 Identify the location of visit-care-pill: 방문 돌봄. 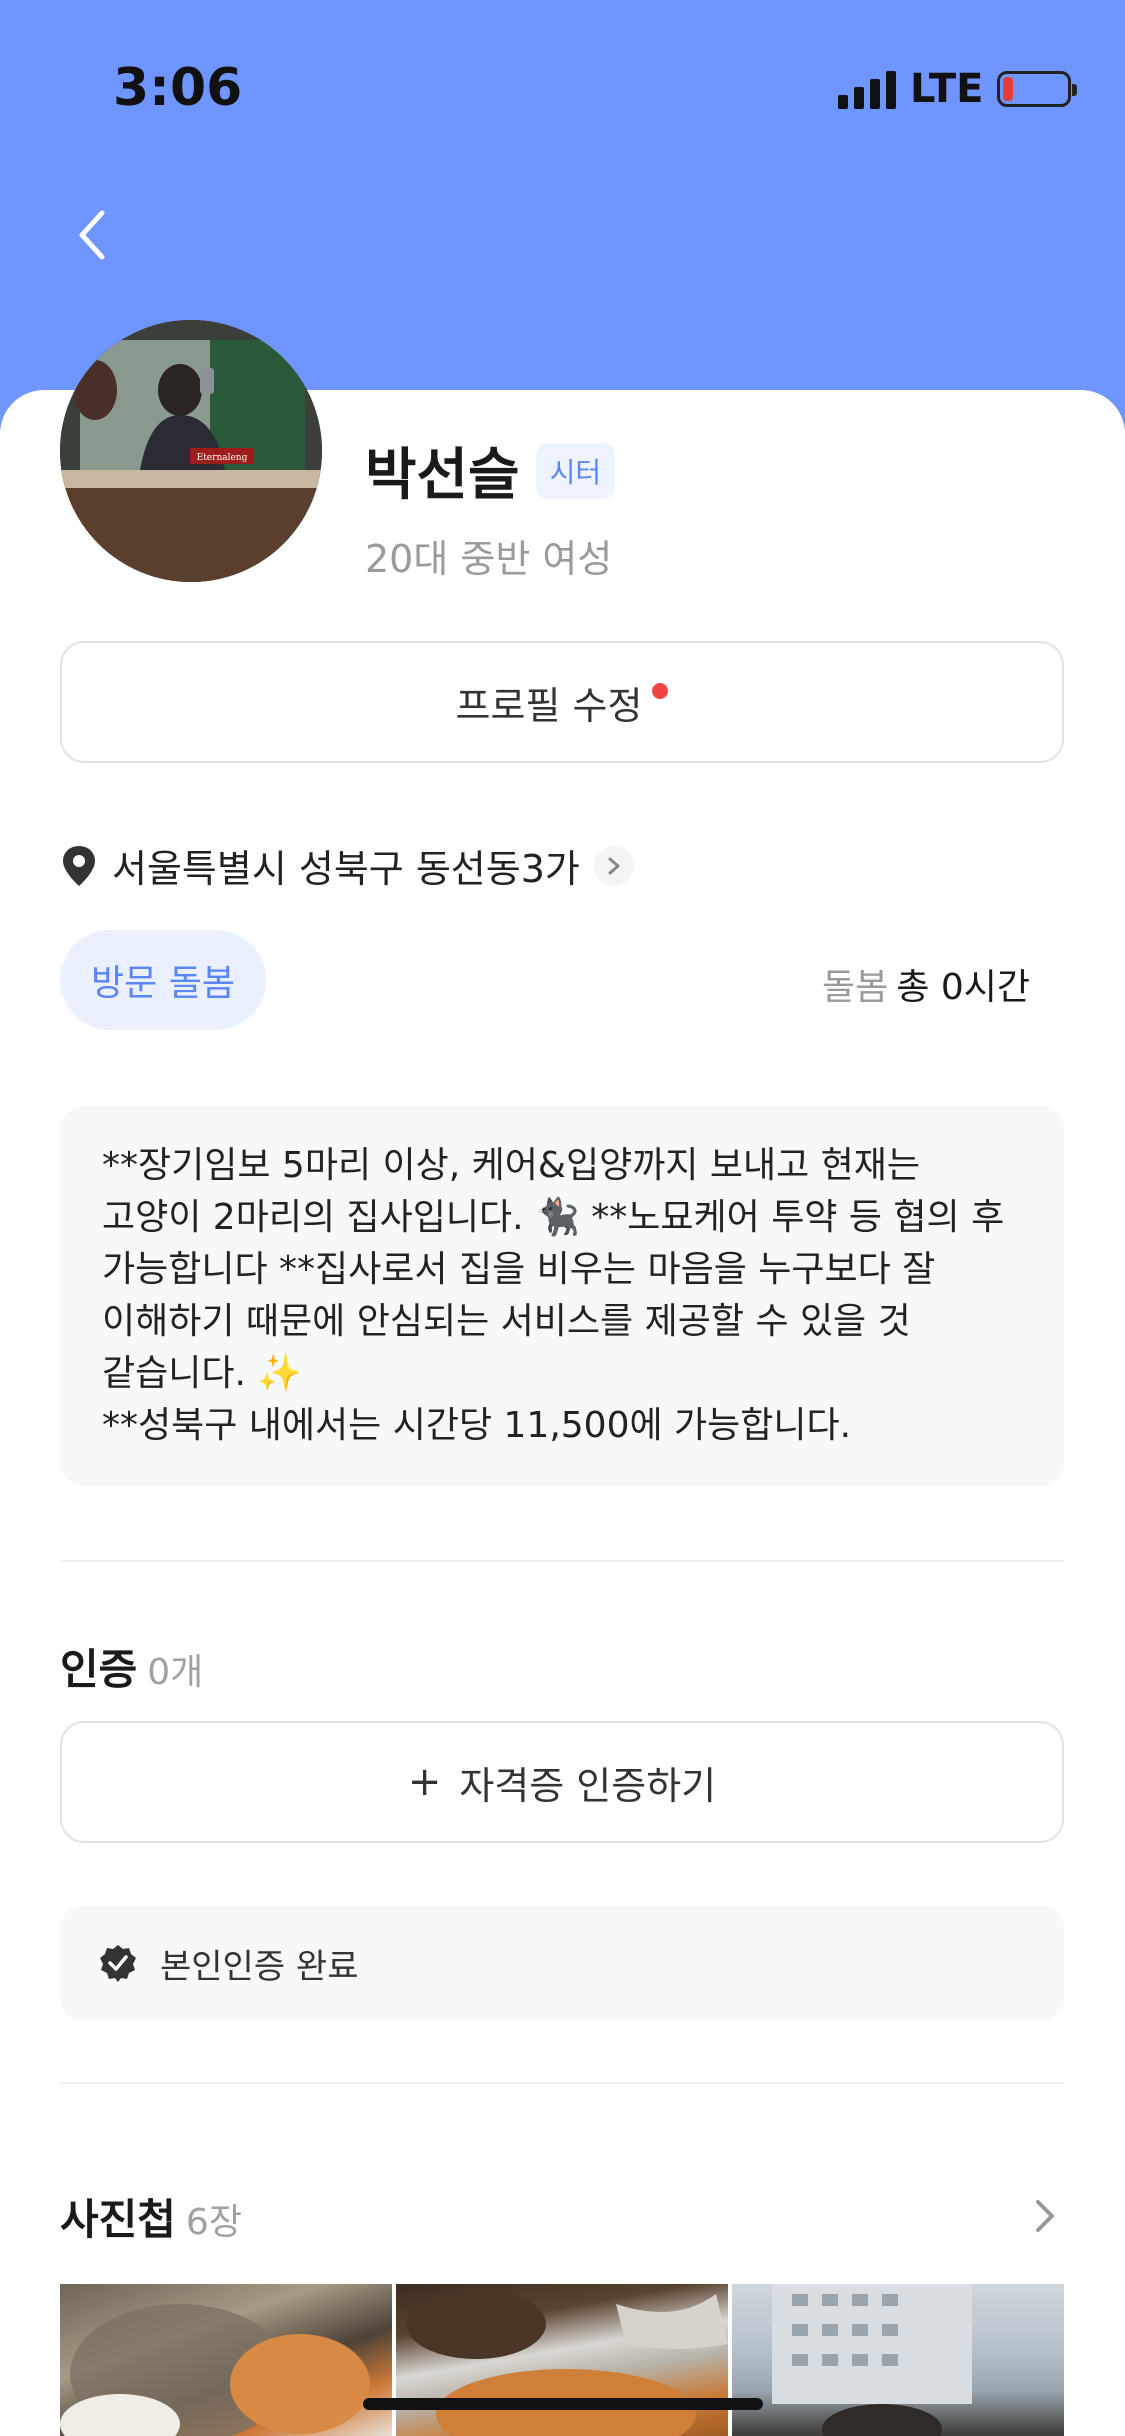
(163, 980).